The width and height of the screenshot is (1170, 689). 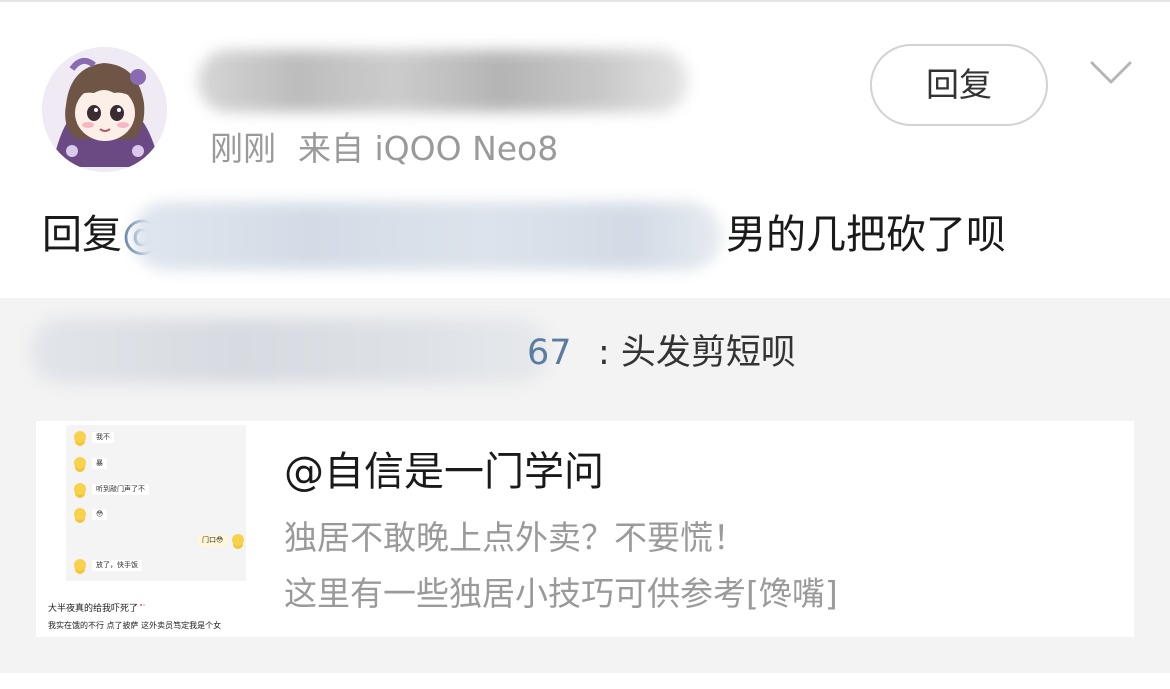 What do you see at coordinates (959, 85) in the screenshot?
I see `reply-button: 回复` at bounding box center [959, 85].